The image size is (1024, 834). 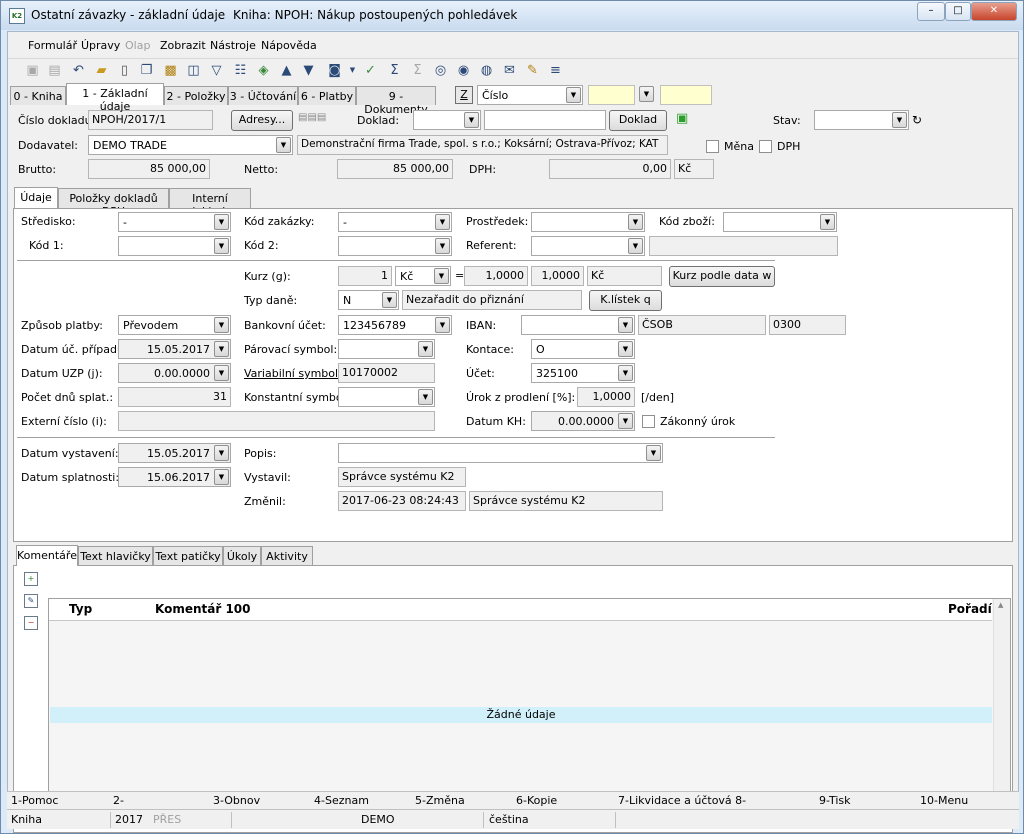 What do you see at coordinates (312, 117) in the screenshot?
I see `address-icons: ▤▤▤` at bounding box center [312, 117].